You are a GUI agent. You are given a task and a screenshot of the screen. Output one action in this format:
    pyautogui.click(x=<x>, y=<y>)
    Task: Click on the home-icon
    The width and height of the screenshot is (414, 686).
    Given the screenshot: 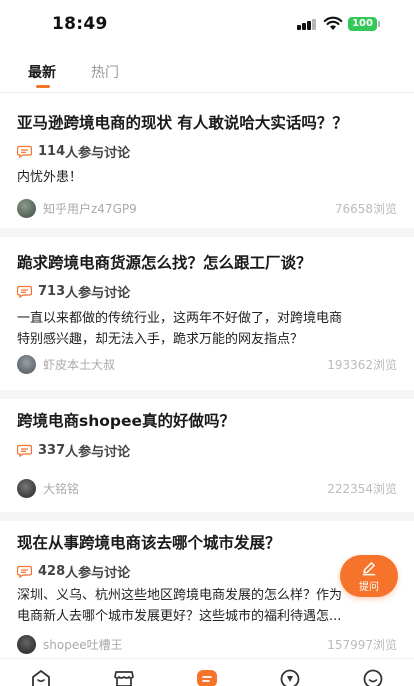 What is the action you would take?
    pyautogui.click(x=41, y=677)
    